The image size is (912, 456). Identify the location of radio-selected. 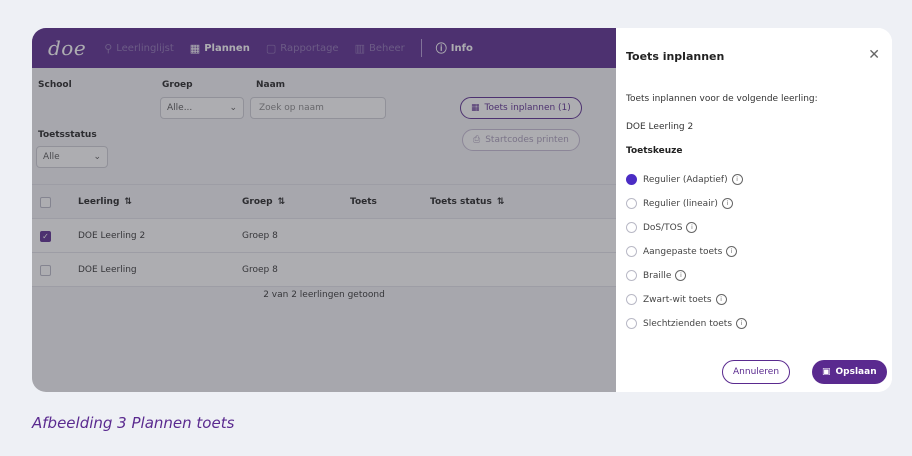
(631, 179).